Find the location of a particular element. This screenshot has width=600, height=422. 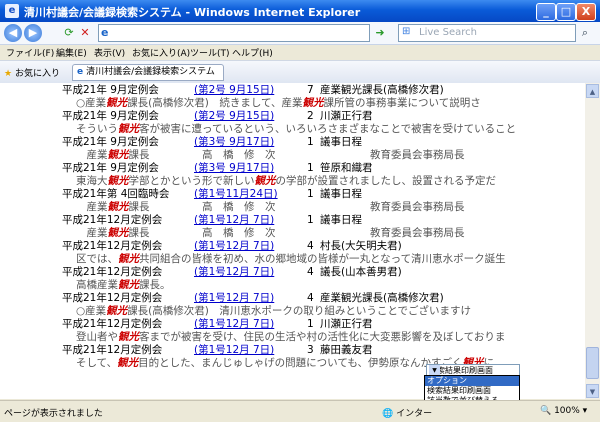

zone-label: インター is located at coordinates (414, 414).